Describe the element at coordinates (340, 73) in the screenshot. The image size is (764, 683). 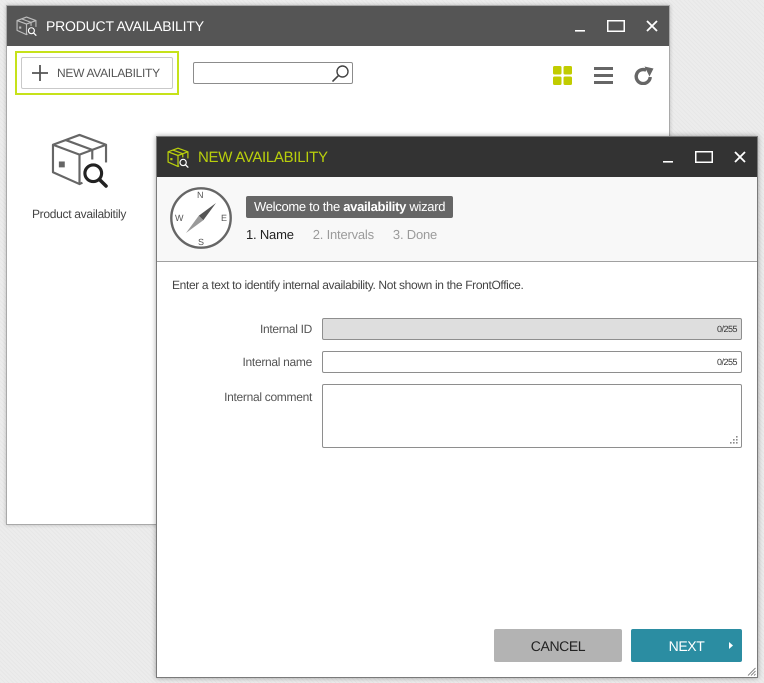
I see `search-icon` at that location.